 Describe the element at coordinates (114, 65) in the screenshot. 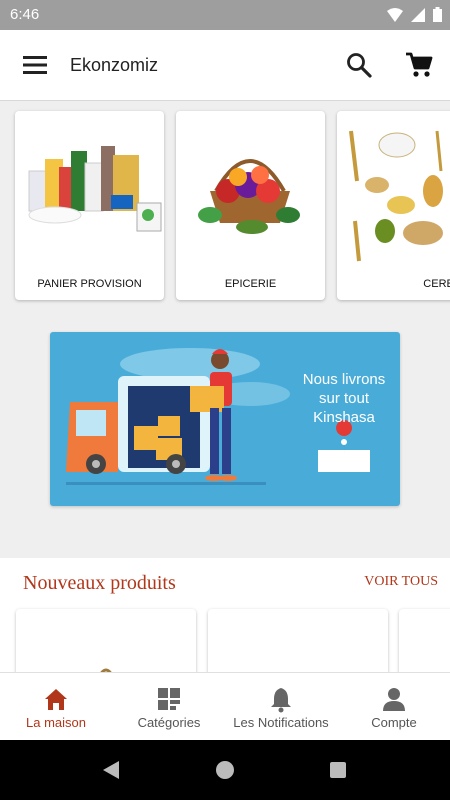

I see `app-title: Ekonzomiz` at that location.